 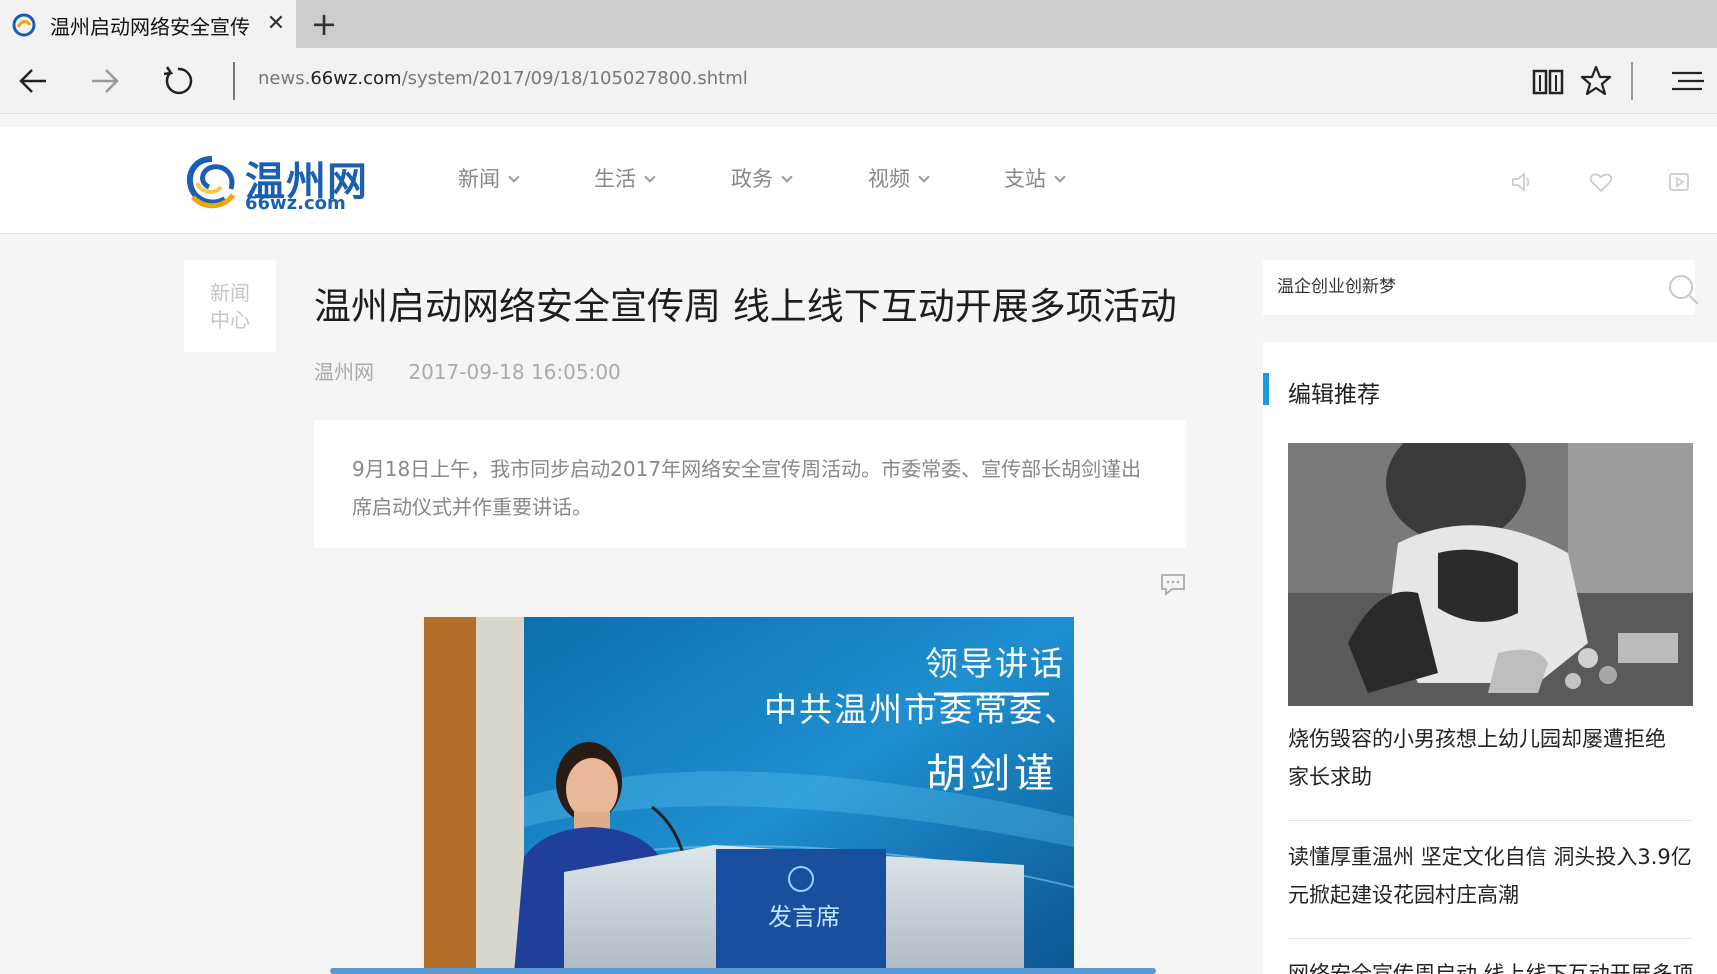 I want to click on new-tab-button: +, so click(x=324, y=24).